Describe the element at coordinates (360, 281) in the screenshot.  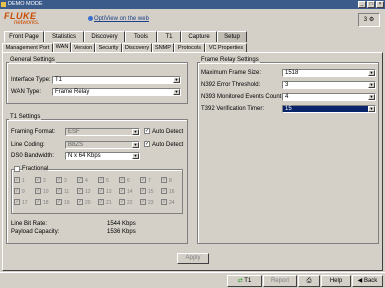
I see `back-arrow-icon: ◀` at that location.